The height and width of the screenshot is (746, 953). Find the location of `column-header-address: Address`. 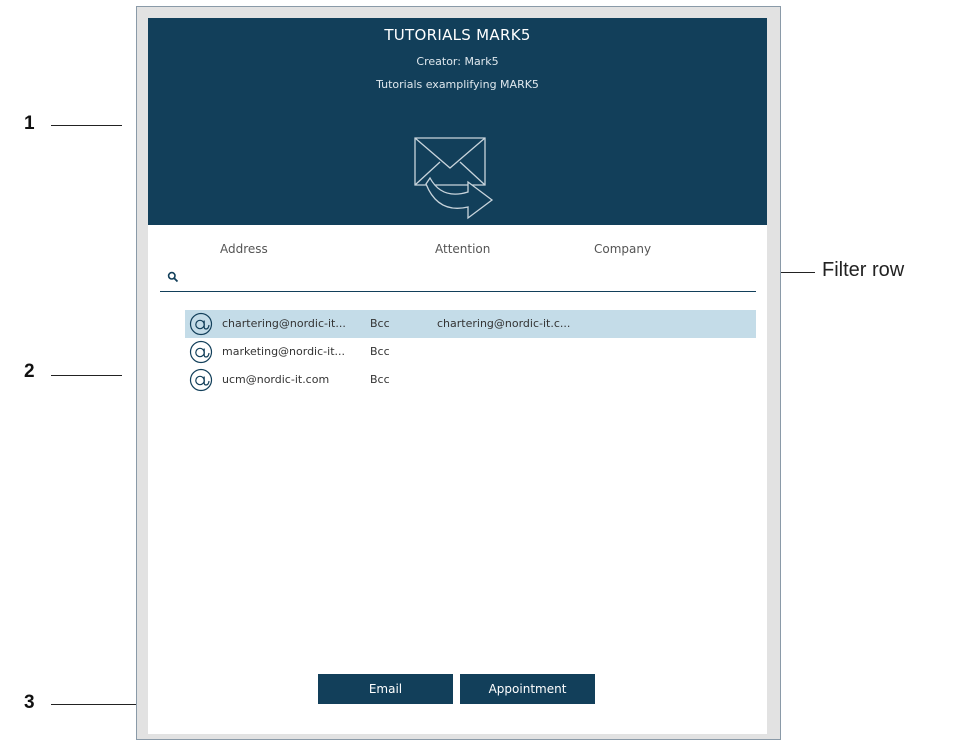

column-header-address: Address is located at coordinates (244, 249).